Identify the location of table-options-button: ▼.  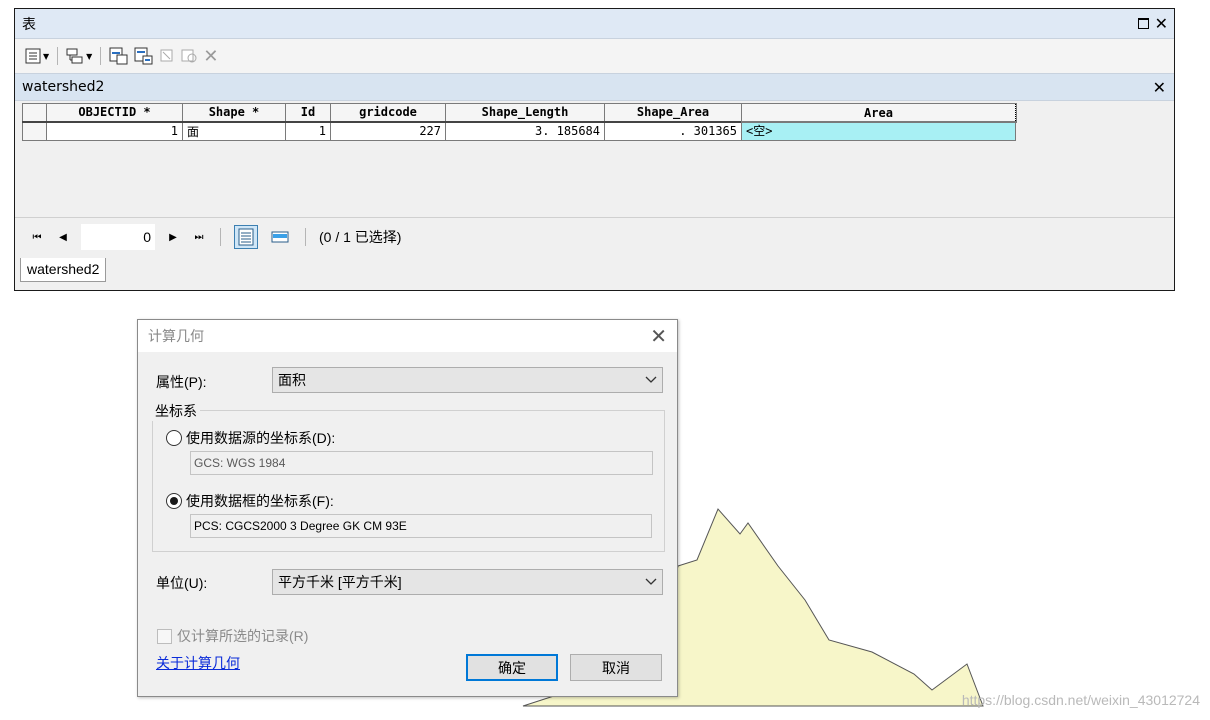
(37, 56).